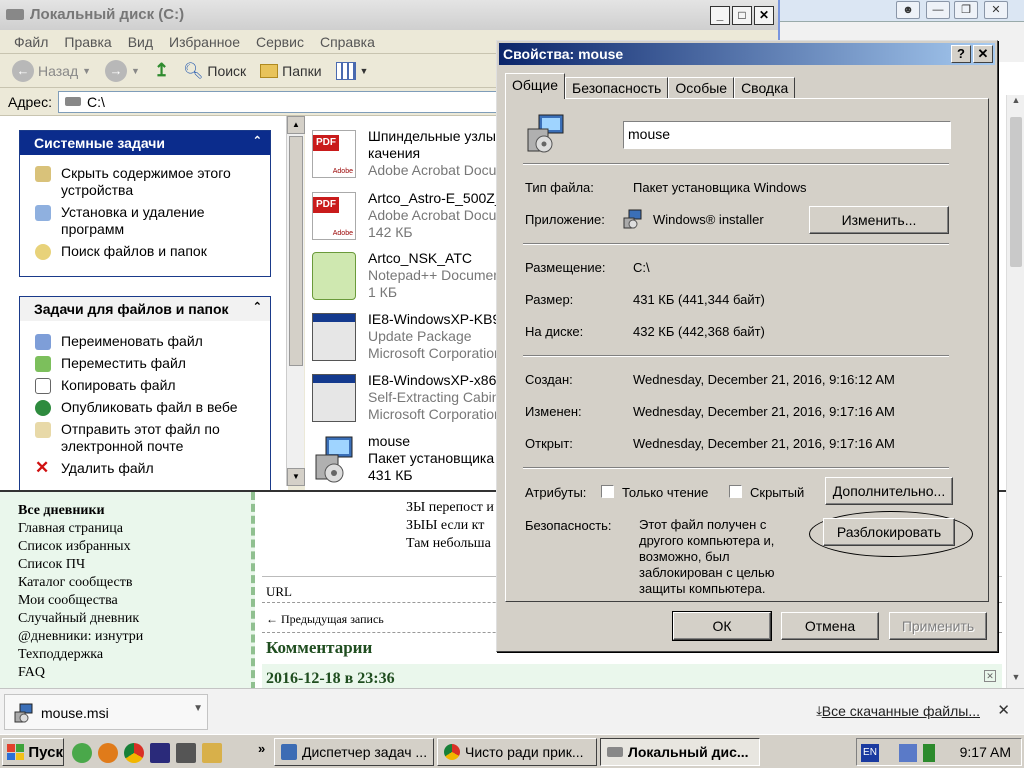 The height and width of the screenshot is (768, 1024). What do you see at coordinates (134, 583) in the screenshot?
I see `nav-catalog: Каталог сообществ` at bounding box center [134, 583].